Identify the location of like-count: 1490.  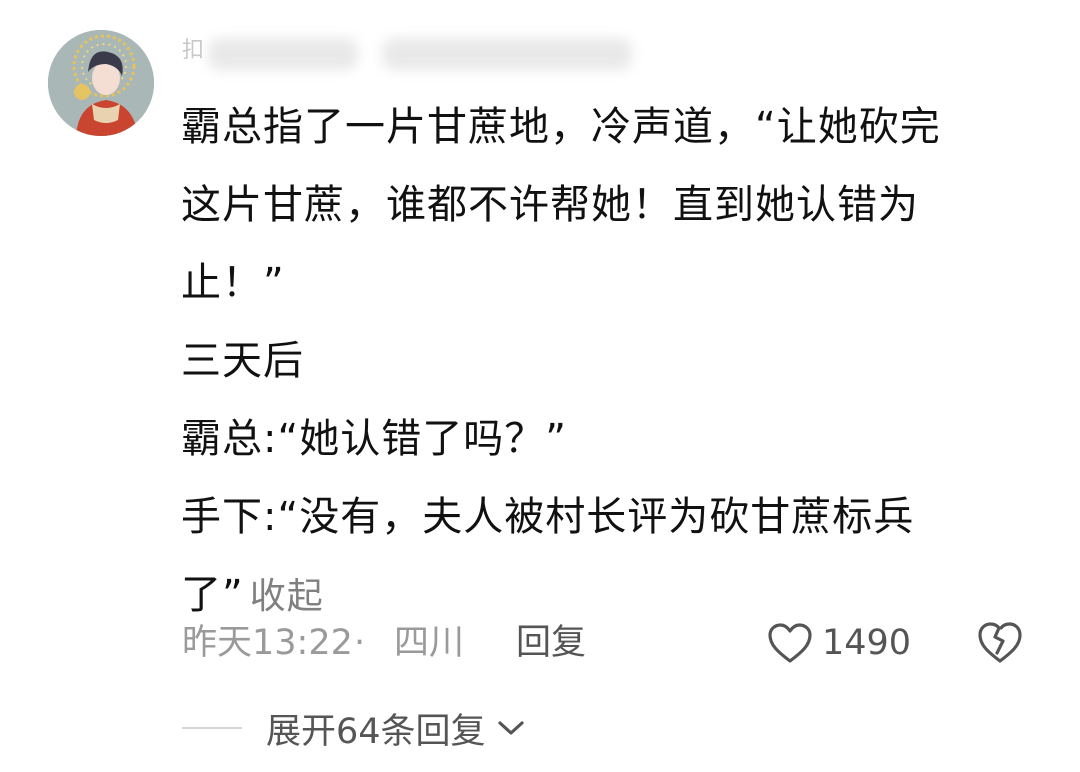
(867, 643).